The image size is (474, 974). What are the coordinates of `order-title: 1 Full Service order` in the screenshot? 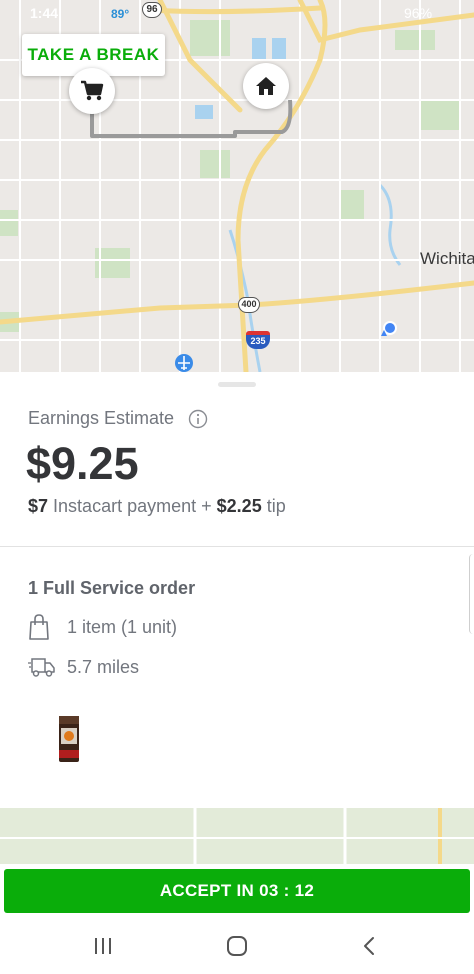 It's located at (112, 588).